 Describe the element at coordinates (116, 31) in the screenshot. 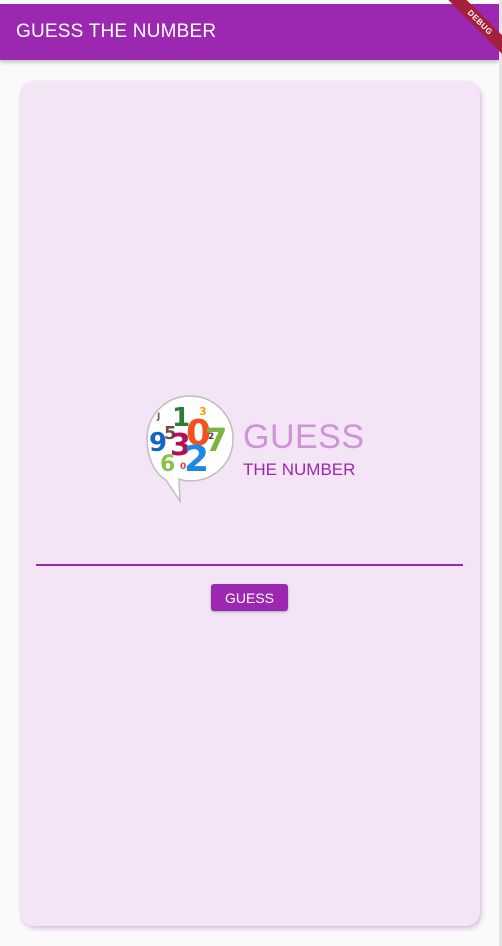

I see `app-title: GUESS THE NUMBER` at that location.